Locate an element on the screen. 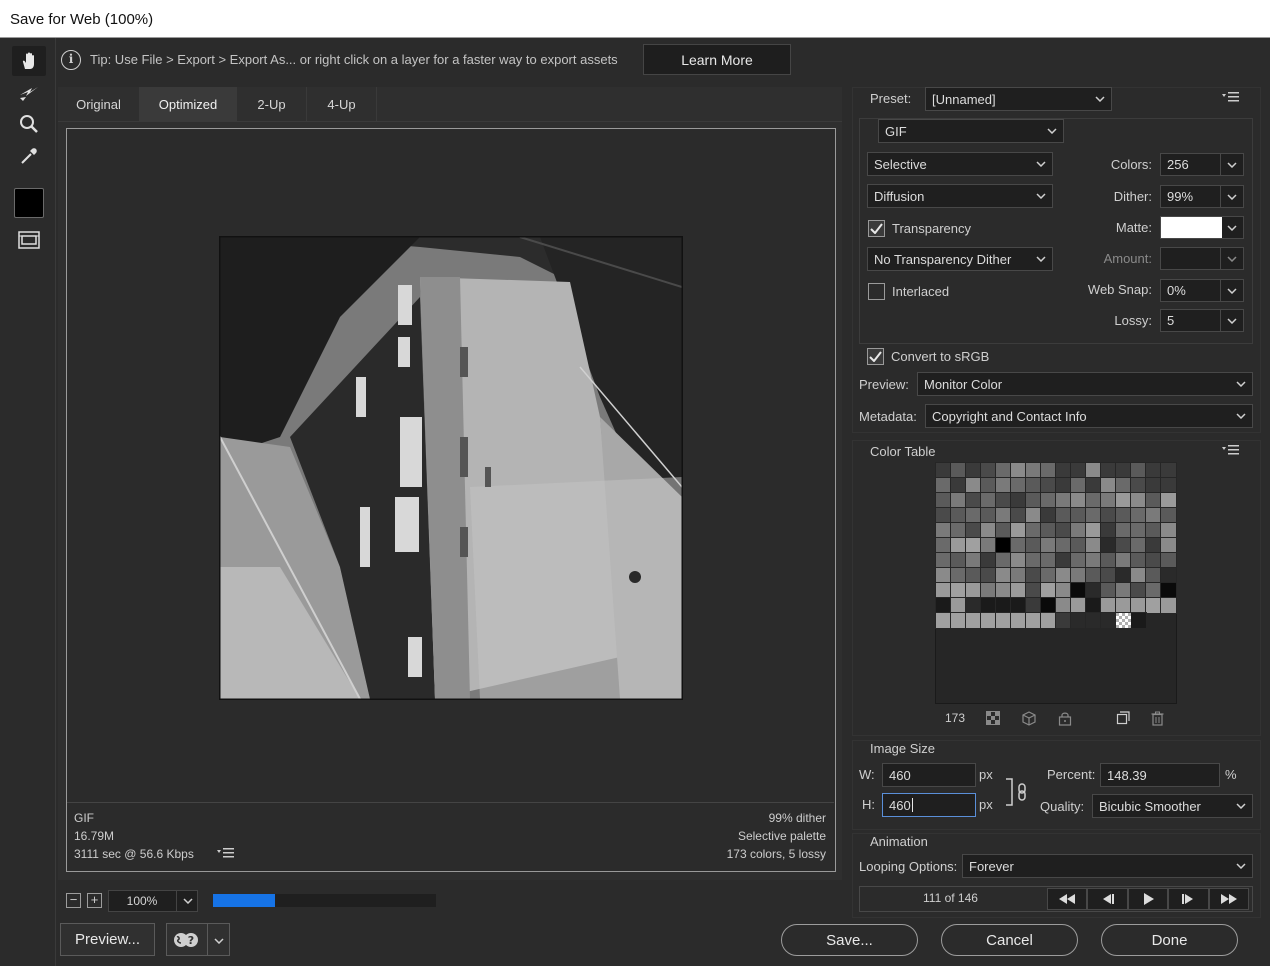  metadata-dropdown: Copyright and Contact Info is located at coordinates (1089, 416).